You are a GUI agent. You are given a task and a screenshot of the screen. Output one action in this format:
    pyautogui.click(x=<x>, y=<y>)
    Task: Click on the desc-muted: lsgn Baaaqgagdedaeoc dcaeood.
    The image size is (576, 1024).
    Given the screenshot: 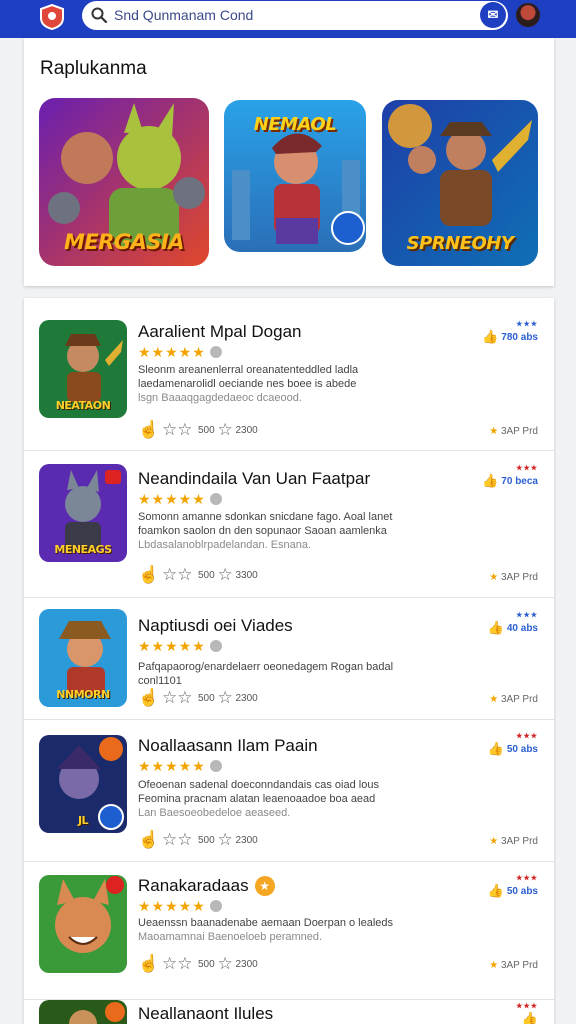 What is the action you would take?
    pyautogui.click(x=220, y=398)
    